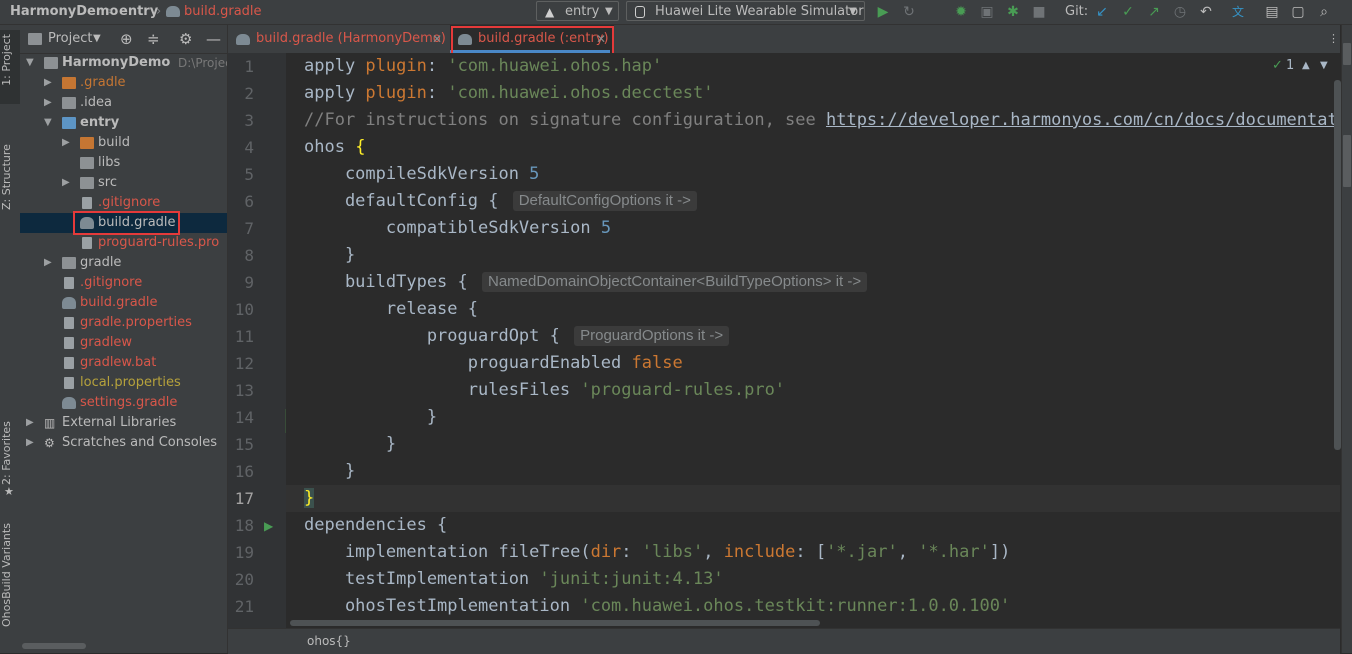 Image resolution: width=1352 pixels, height=654 pixels. Describe the element at coordinates (173, 11) in the screenshot. I see `gradle-elephant-icon` at that location.